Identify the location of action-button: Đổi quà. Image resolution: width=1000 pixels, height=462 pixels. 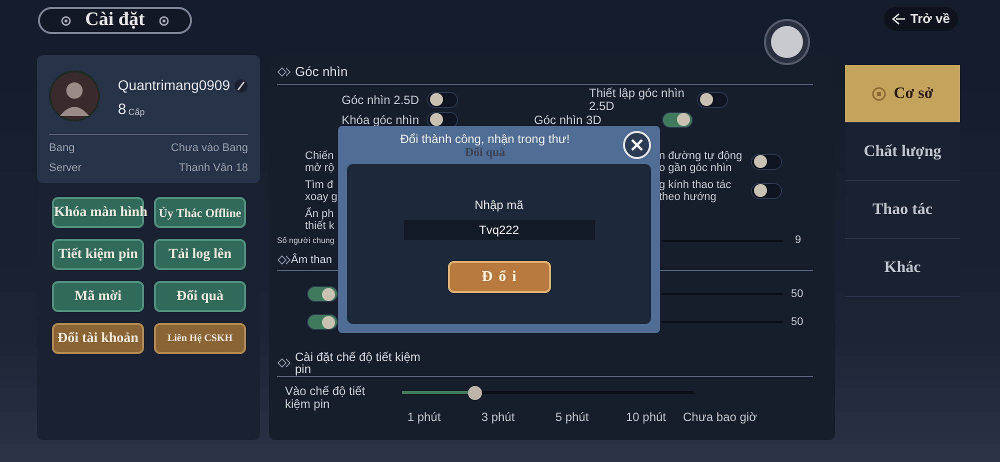
(200, 296).